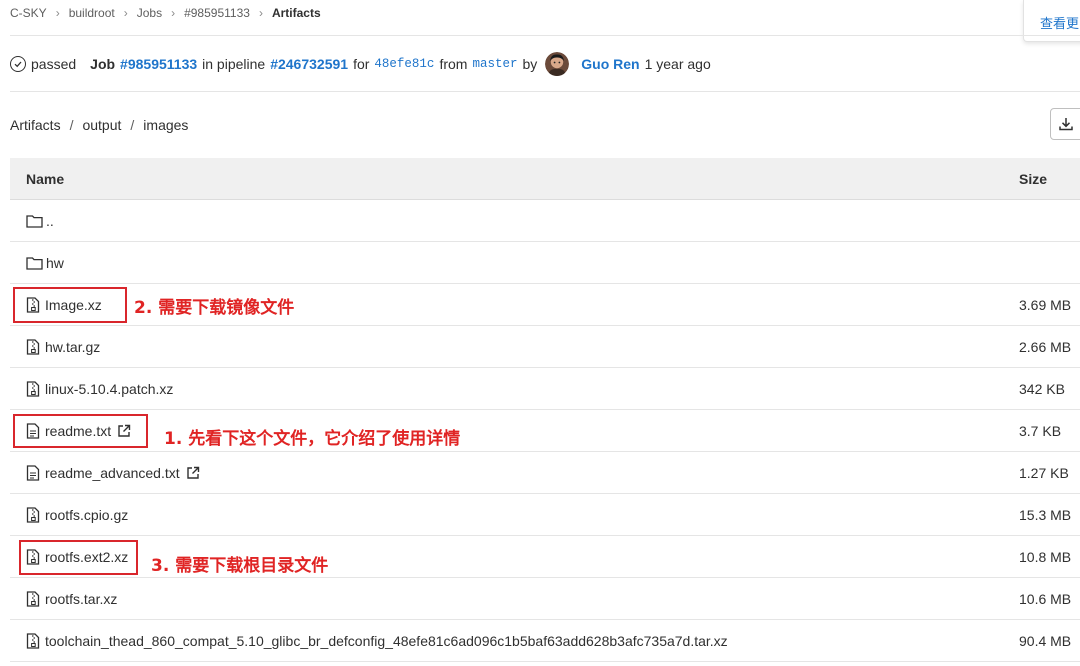  Describe the element at coordinates (312, 439) in the screenshot. I see `annotation-readme: 1. 先看下这个文件，它介绍了使用详情` at that location.